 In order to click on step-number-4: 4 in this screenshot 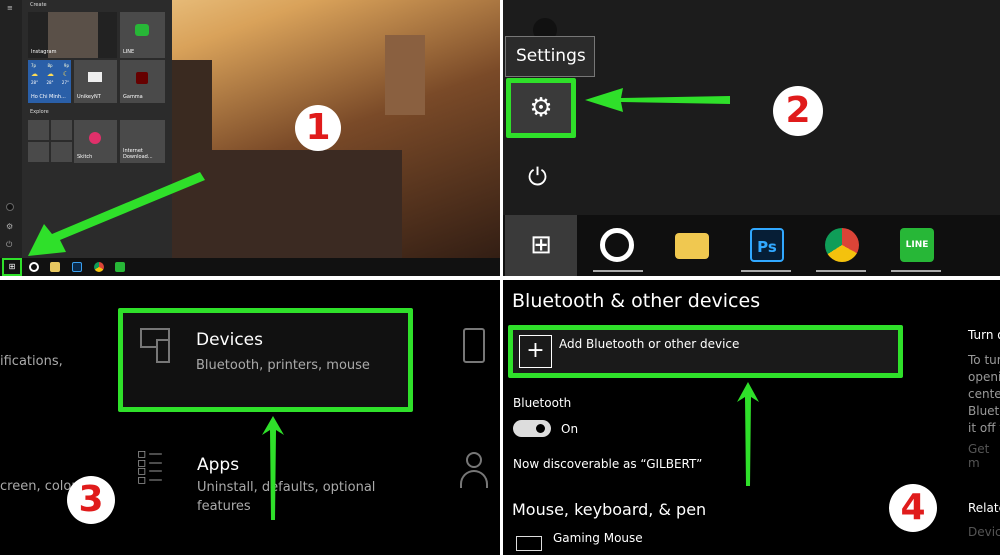, I will do `click(913, 508)`.